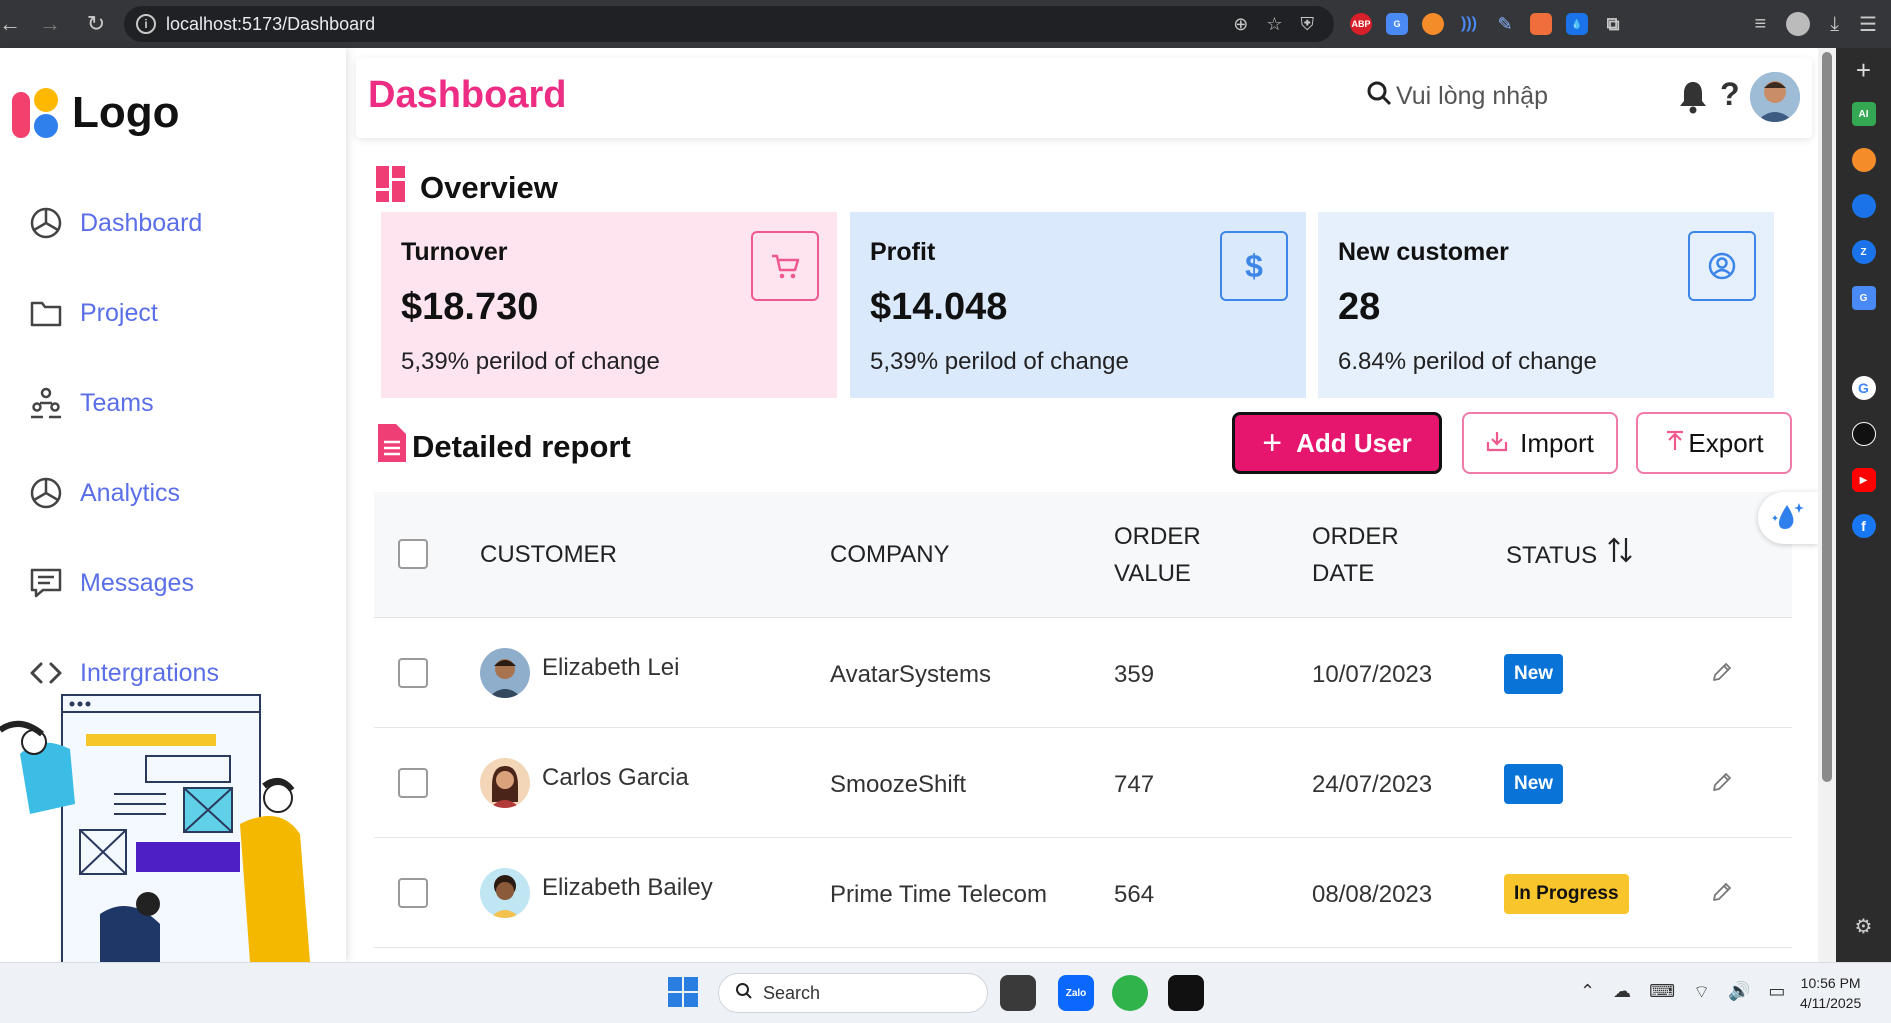  What do you see at coordinates (910, 674) in the screenshot?
I see `company-name: AvatarSystems` at bounding box center [910, 674].